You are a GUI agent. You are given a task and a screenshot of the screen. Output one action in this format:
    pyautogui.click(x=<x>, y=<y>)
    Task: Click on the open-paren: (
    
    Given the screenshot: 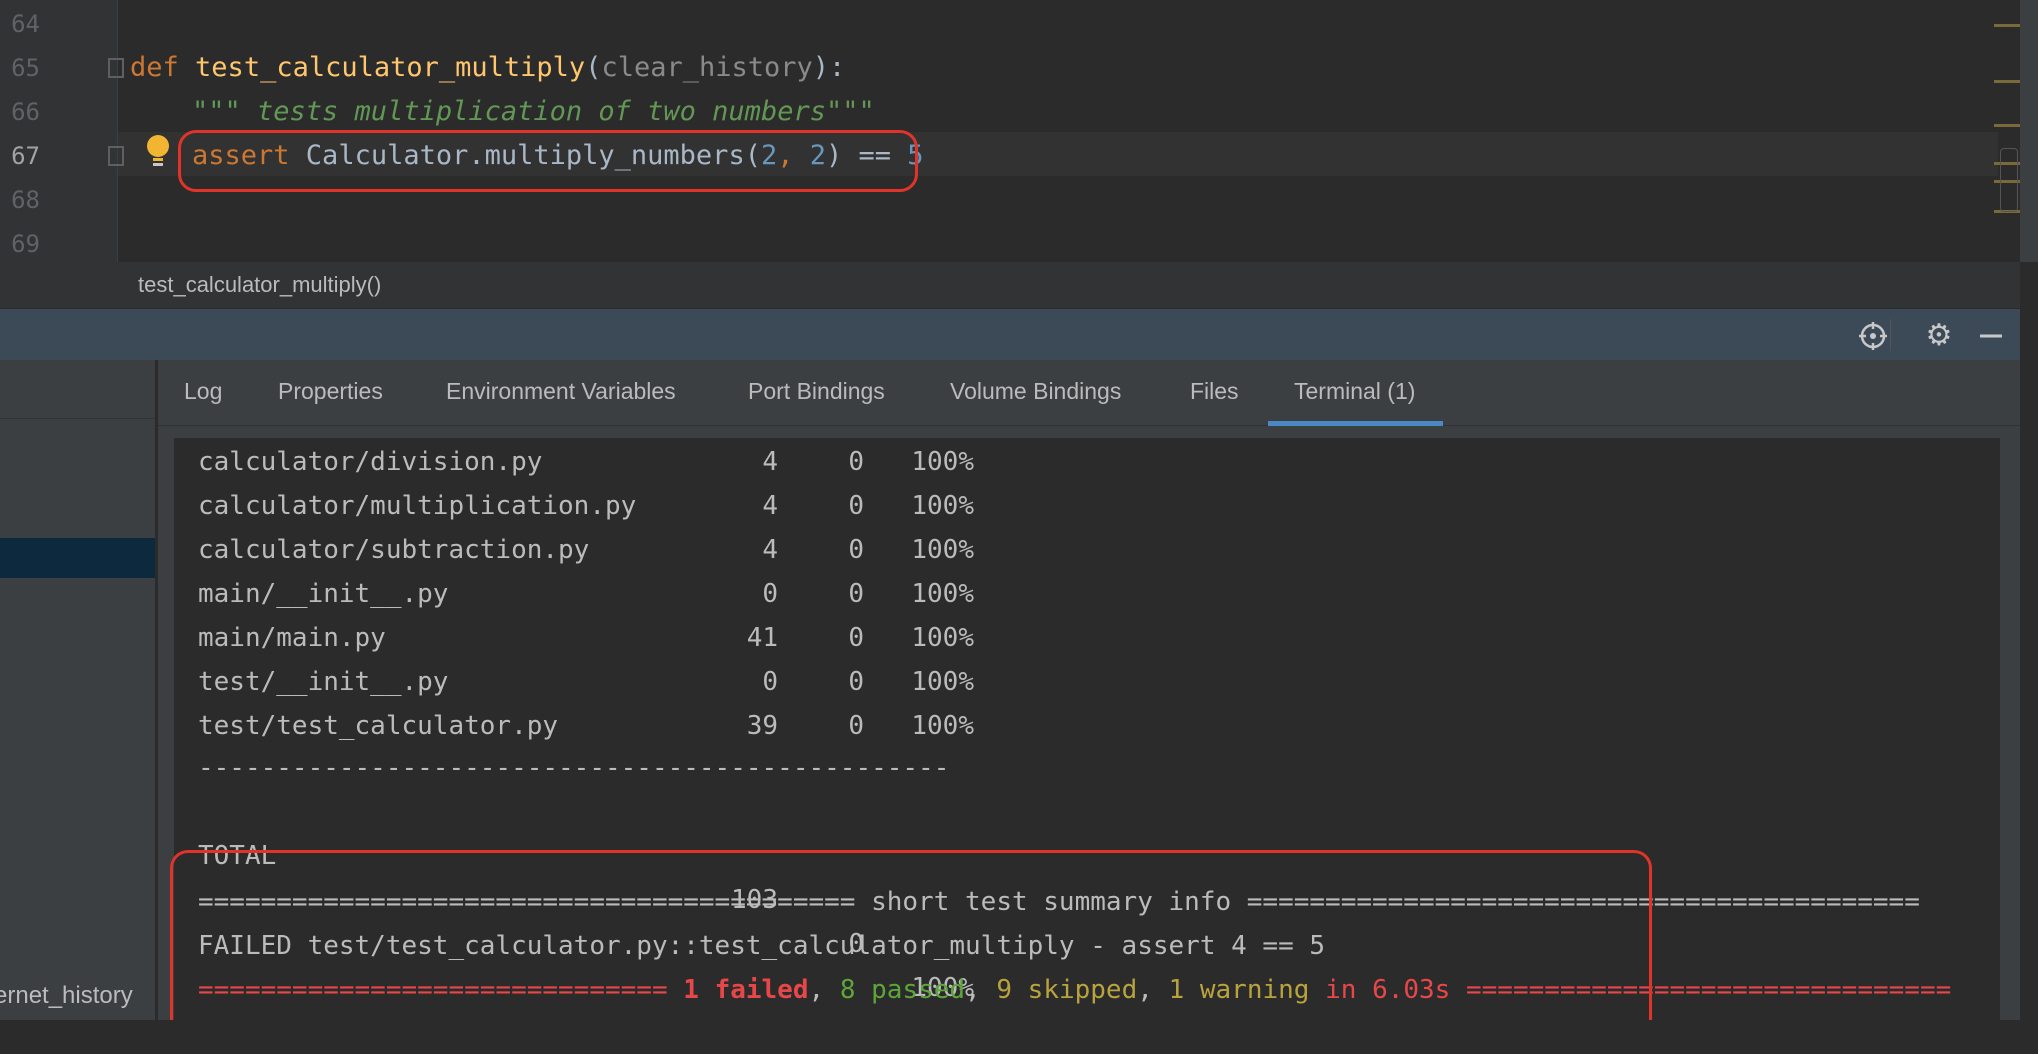 What is the action you would take?
    pyautogui.click(x=593, y=67)
    